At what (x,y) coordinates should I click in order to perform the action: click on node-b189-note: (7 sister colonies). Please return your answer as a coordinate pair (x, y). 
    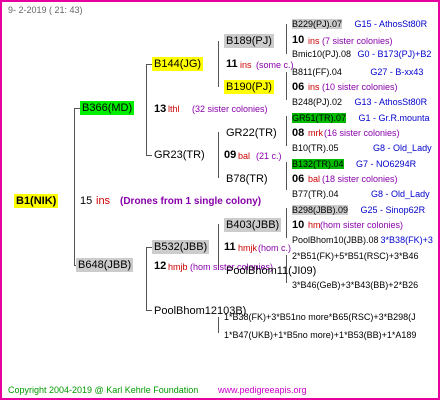
    Looking at the image, I should click on (357, 41).